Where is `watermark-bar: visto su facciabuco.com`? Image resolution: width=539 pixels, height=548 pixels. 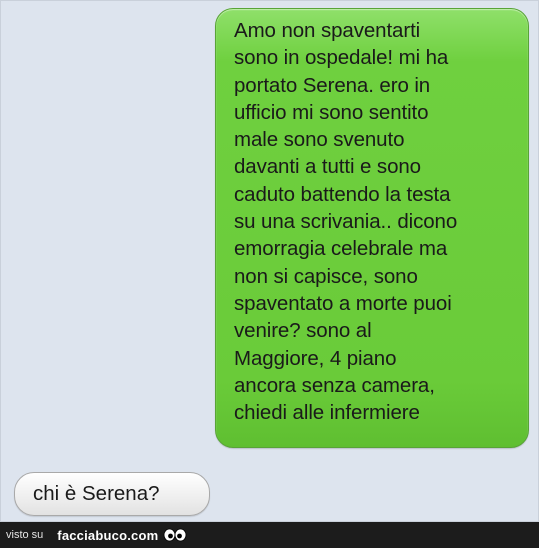 watermark-bar: visto su facciabuco.com is located at coordinates (269, 535).